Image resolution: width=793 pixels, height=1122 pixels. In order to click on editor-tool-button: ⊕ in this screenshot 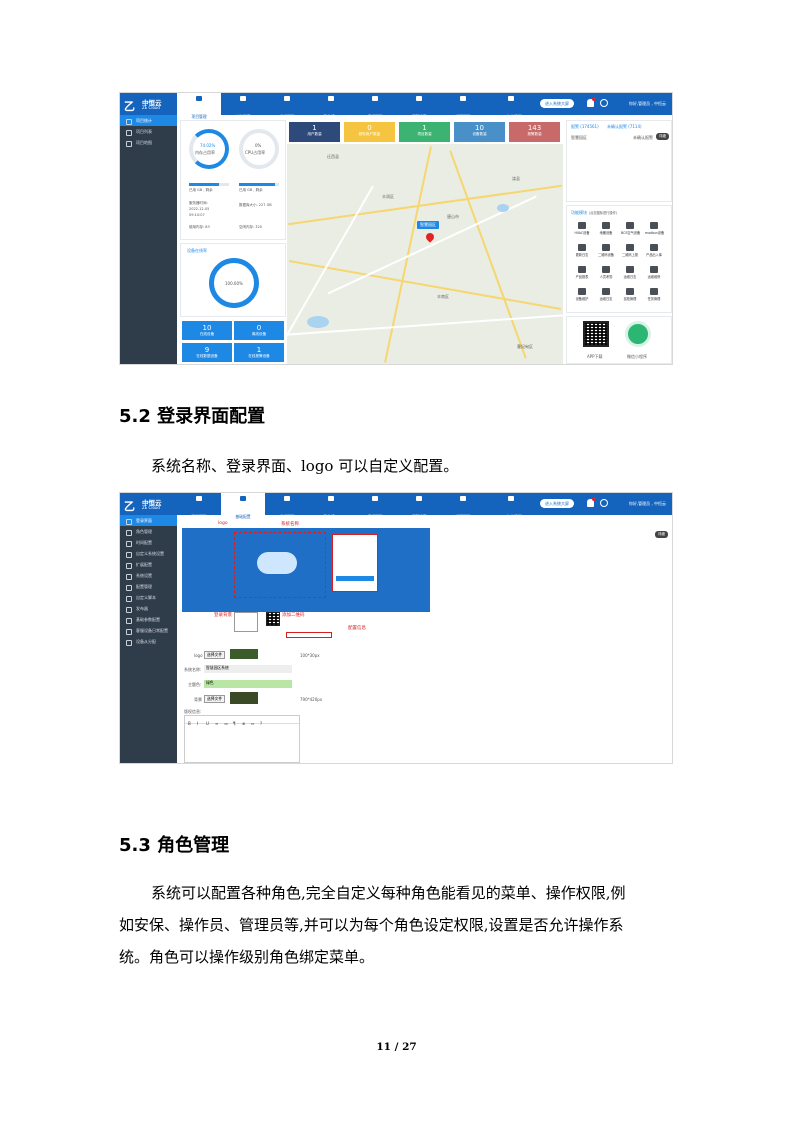, I will do `click(245, 723)`.